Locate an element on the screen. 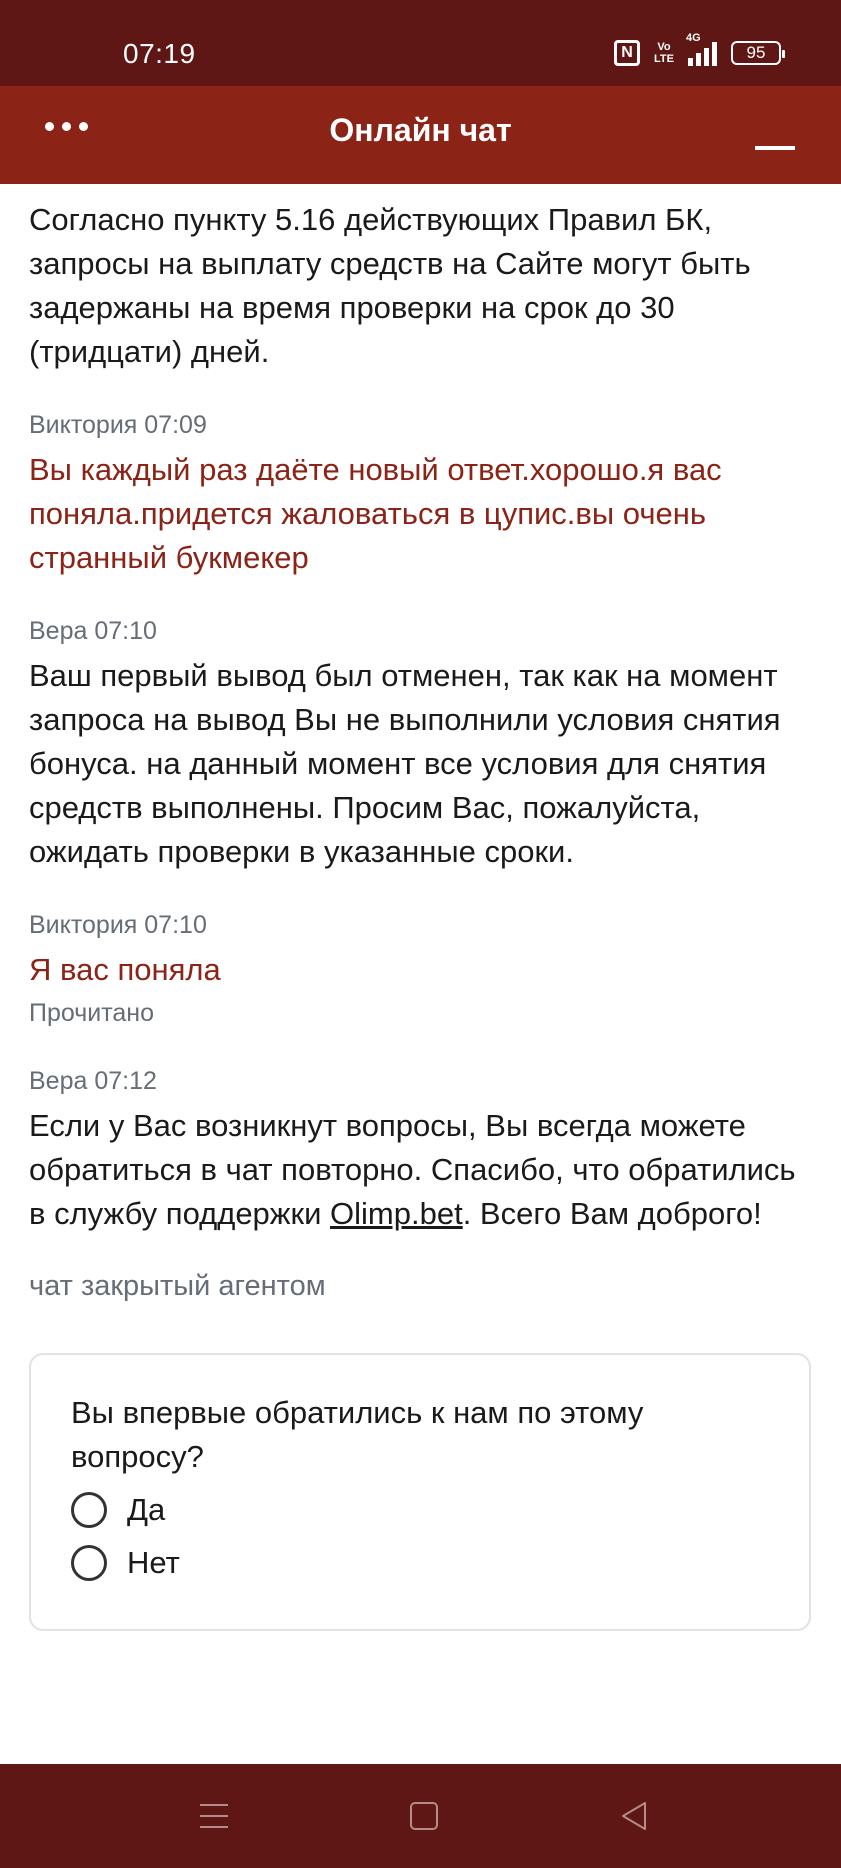  system-nav-bar is located at coordinates (420, 1816).